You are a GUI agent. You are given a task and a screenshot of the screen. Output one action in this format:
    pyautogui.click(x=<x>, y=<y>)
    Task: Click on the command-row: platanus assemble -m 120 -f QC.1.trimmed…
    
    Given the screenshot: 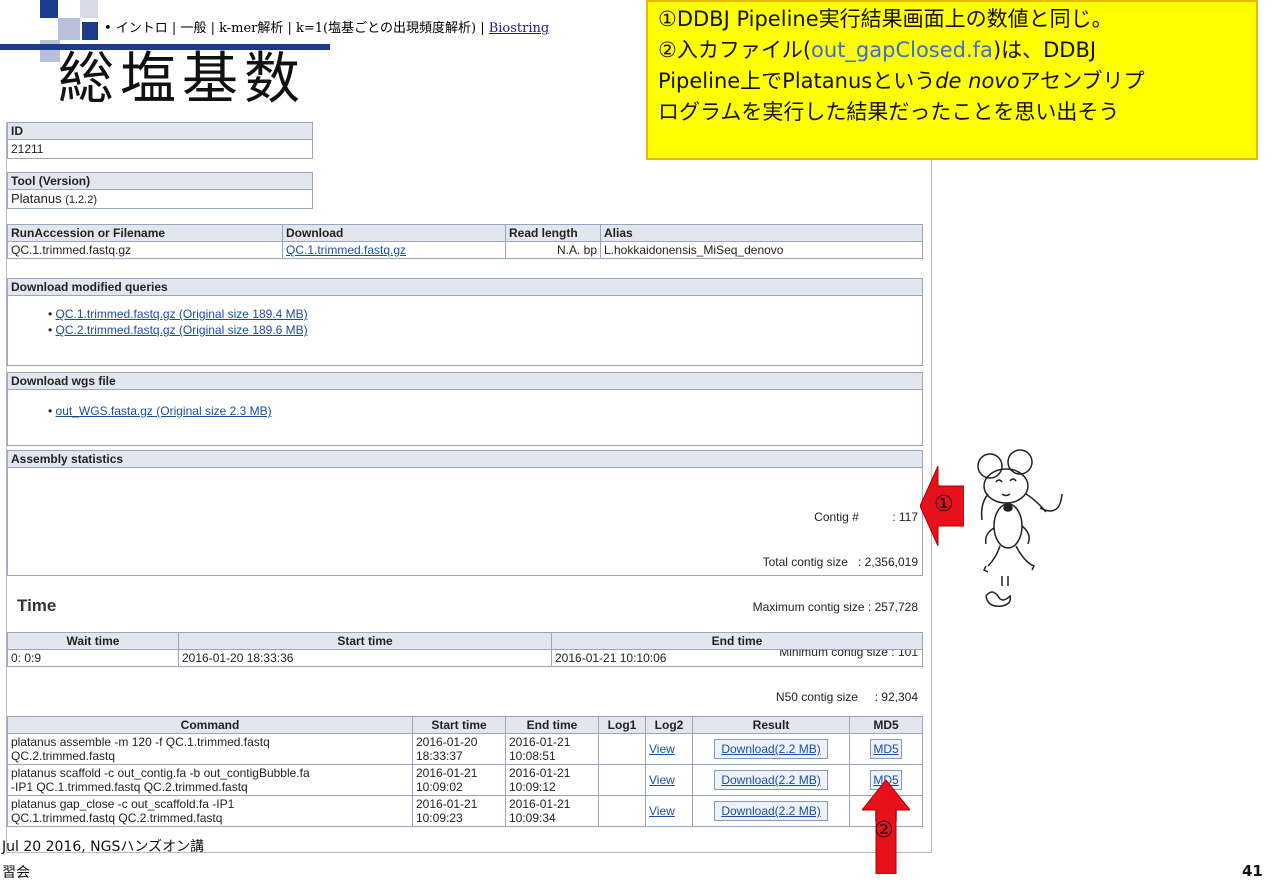 What is the action you would take?
    pyautogui.click(x=465, y=749)
    